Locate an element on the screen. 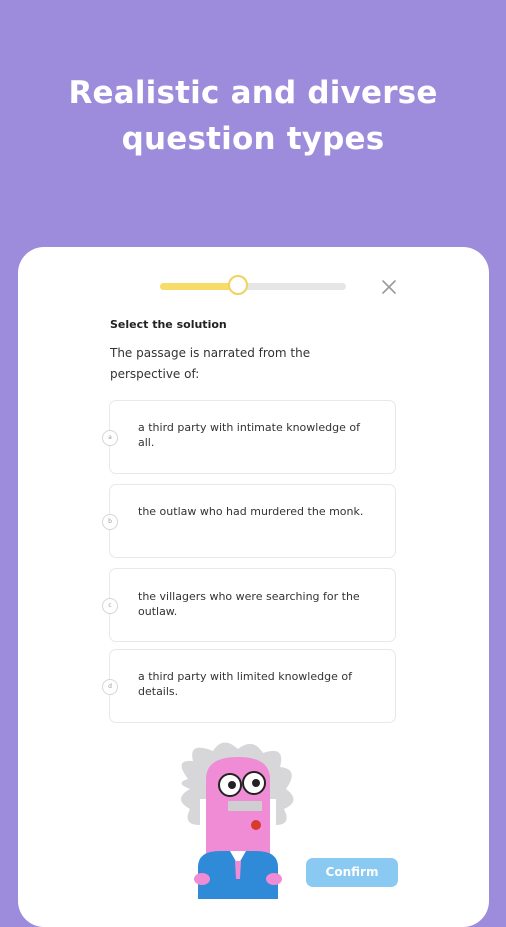  option-letter: d is located at coordinates (110, 687).